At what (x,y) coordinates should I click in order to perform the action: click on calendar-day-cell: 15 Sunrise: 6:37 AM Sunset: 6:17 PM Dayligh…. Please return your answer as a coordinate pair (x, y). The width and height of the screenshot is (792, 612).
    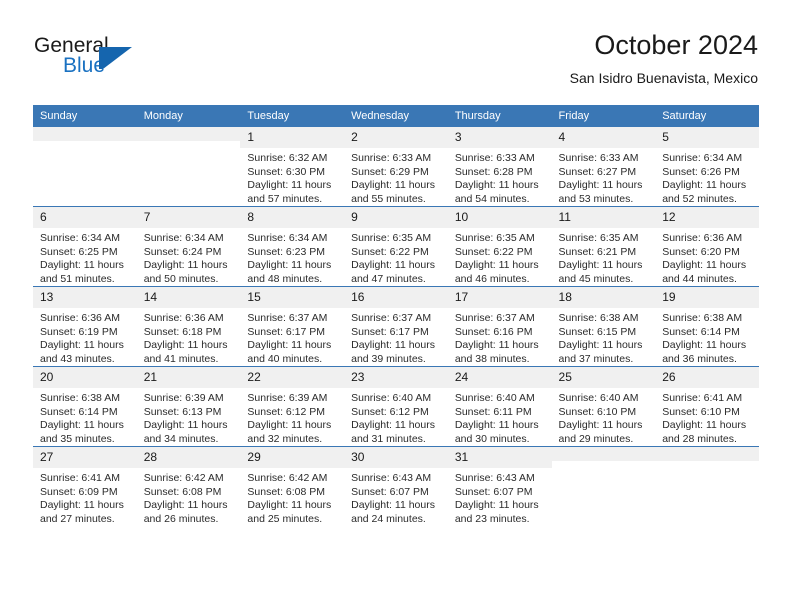
    Looking at the image, I should click on (292, 326).